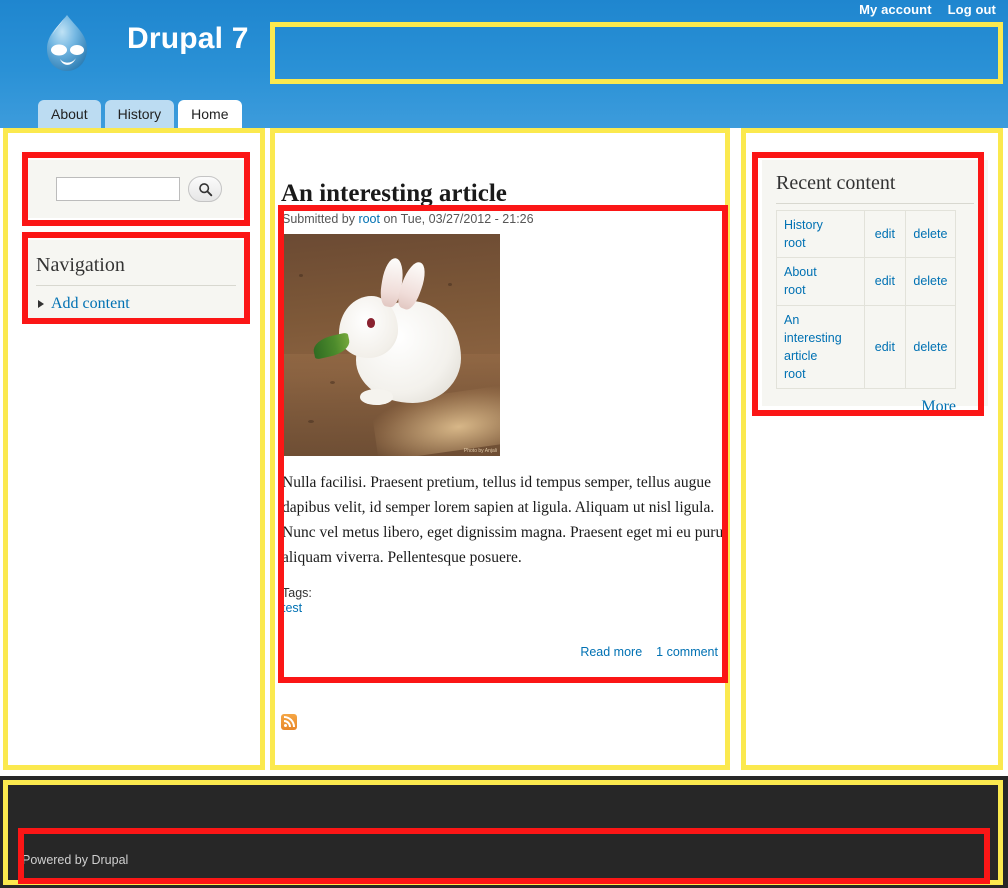  Describe the element at coordinates (136, 304) in the screenshot. I see `nav-item-add-content: Add content` at that location.